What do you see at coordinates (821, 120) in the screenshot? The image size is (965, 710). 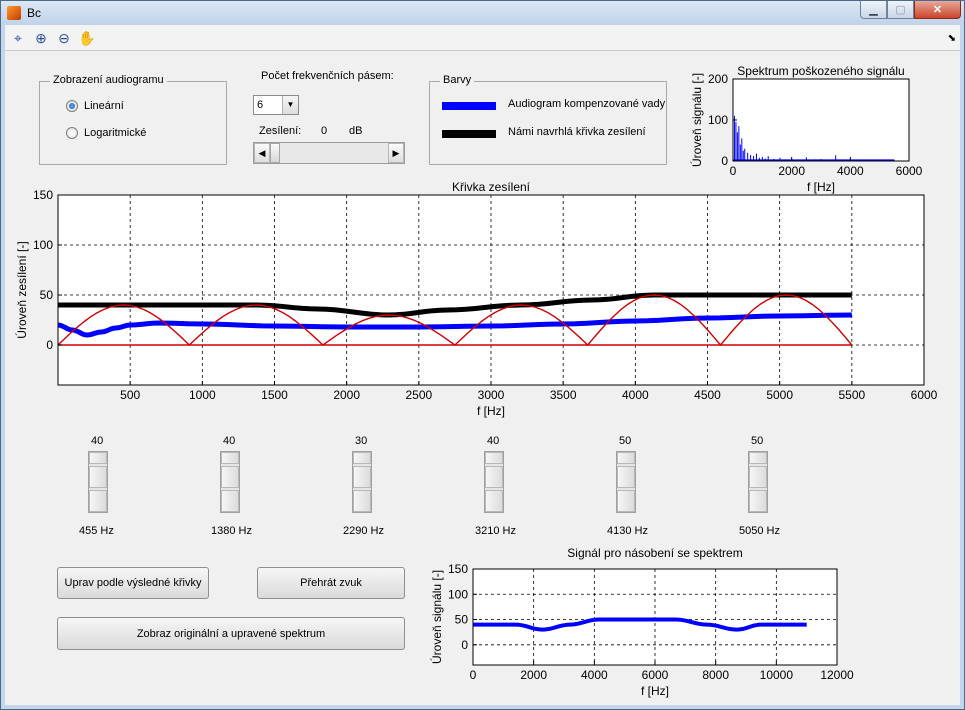 I see `plot-area` at bounding box center [821, 120].